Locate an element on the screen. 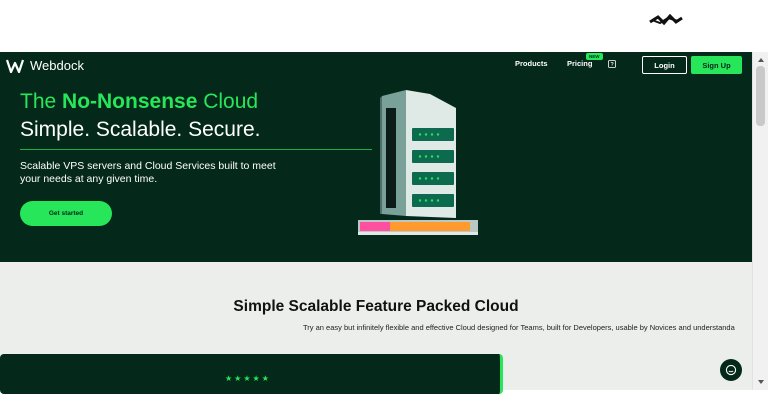 The height and width of the screenshot is (394, 768). hero-title: The No-Nonsense Cloud is located at coordinates (139, 102).